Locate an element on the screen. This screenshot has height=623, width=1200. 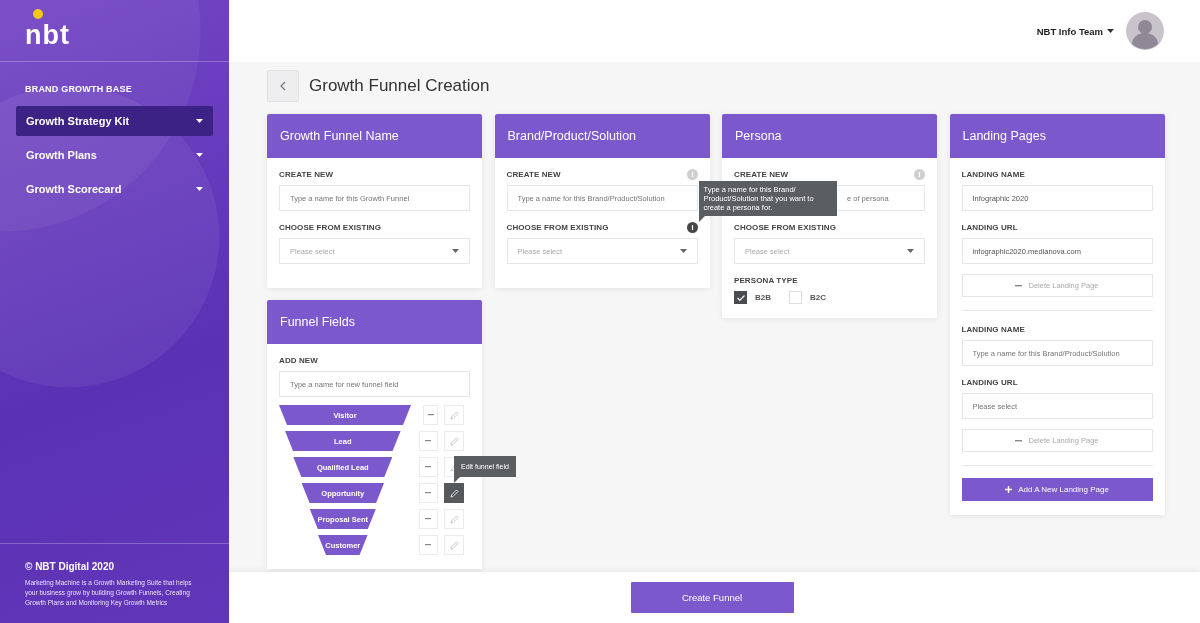
card-header: Brand/Product/Solution is located at coordinates (602, 136).